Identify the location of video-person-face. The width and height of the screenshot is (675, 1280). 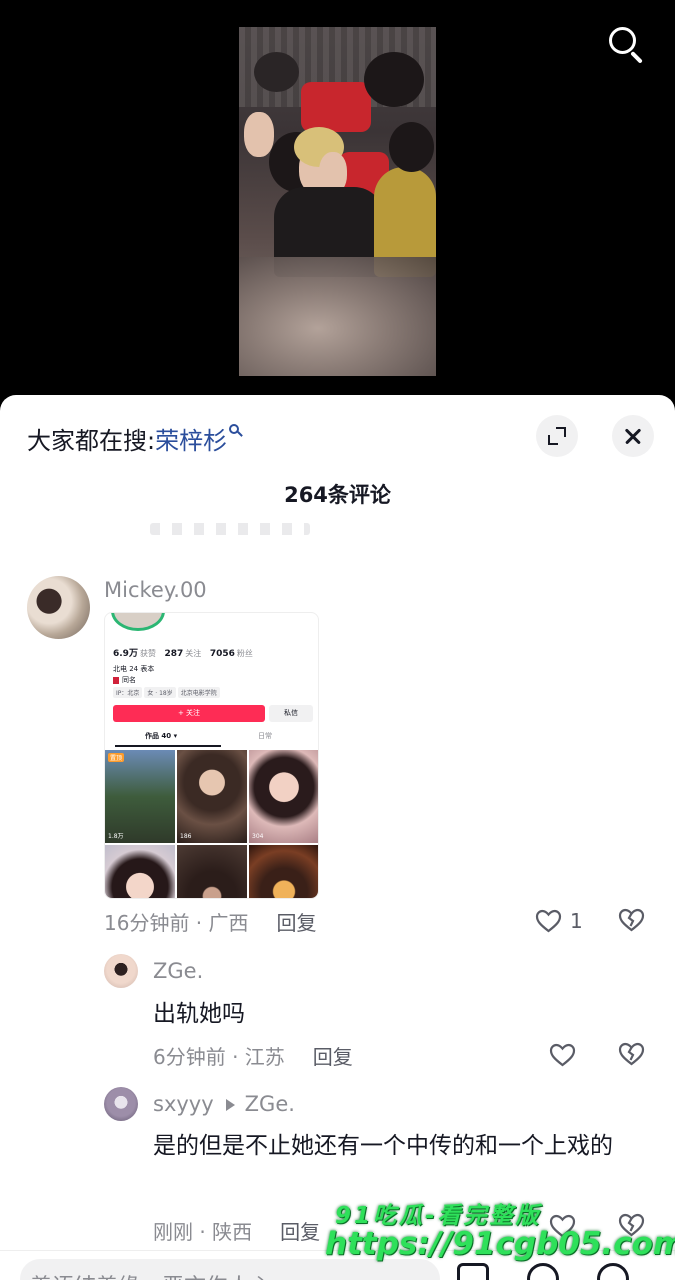
(259, 134).